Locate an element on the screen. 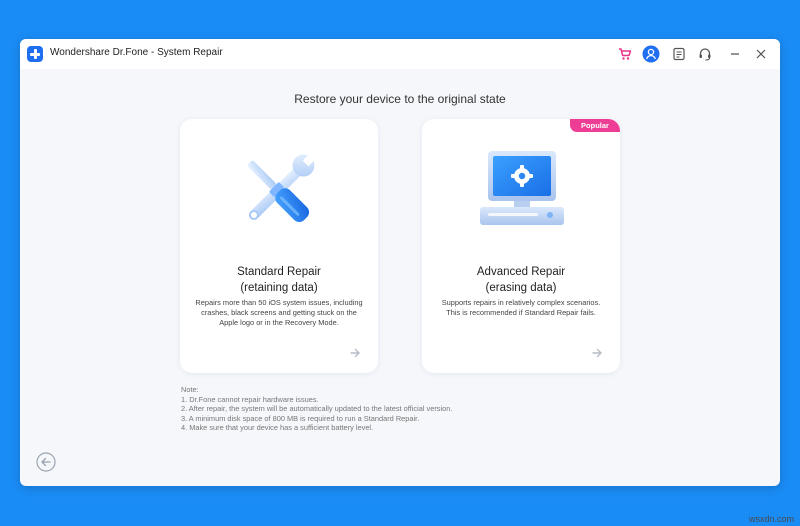 This screenshot has height=526, width=800. advanced-repair-title: Advanced Repair (erasing data) is located at coordinates (521, 280).